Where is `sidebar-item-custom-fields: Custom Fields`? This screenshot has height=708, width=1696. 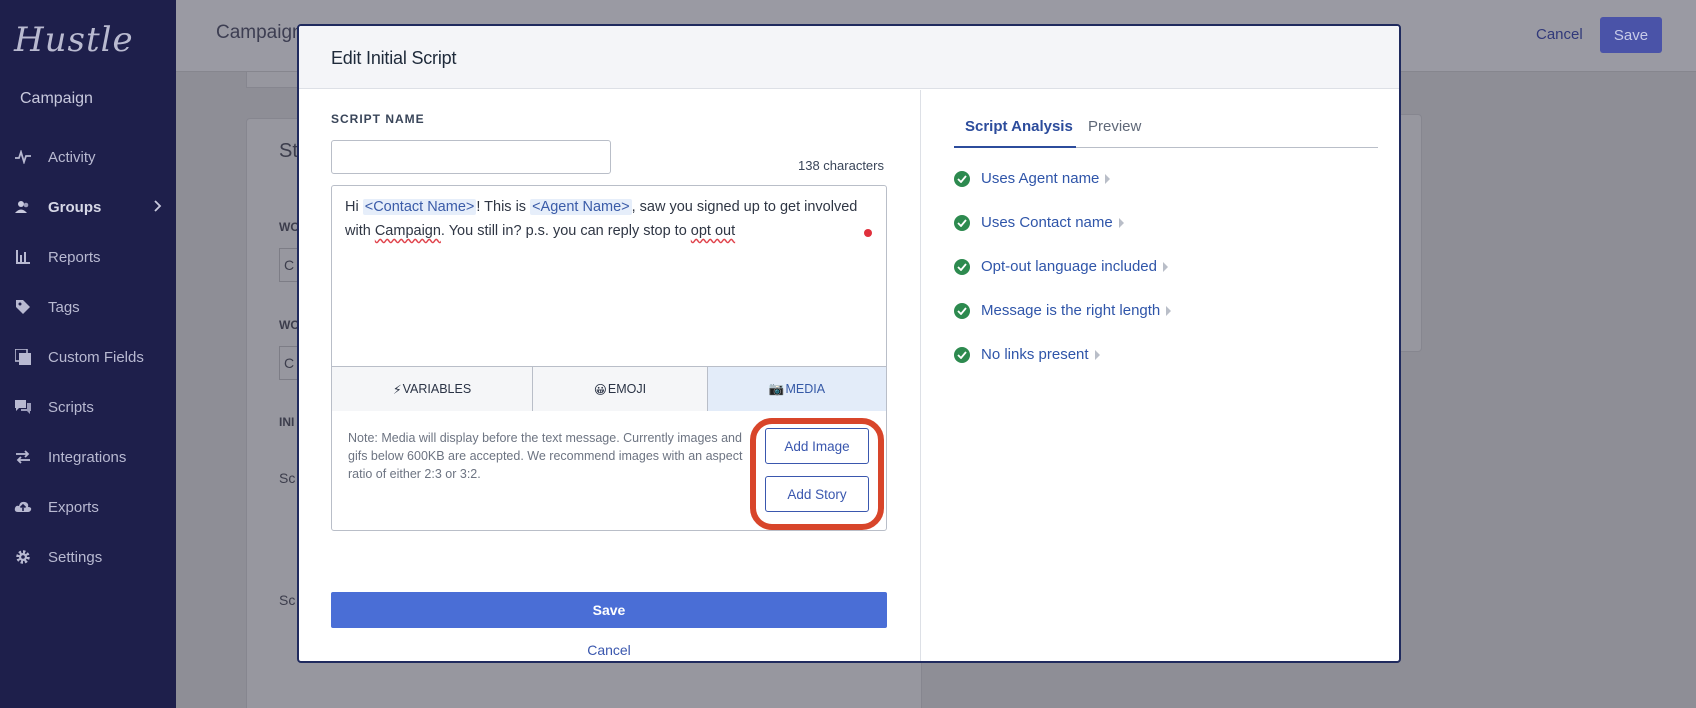
sidebar-item-custom-fields: Custom Fields is located at coordinates (88, 357).